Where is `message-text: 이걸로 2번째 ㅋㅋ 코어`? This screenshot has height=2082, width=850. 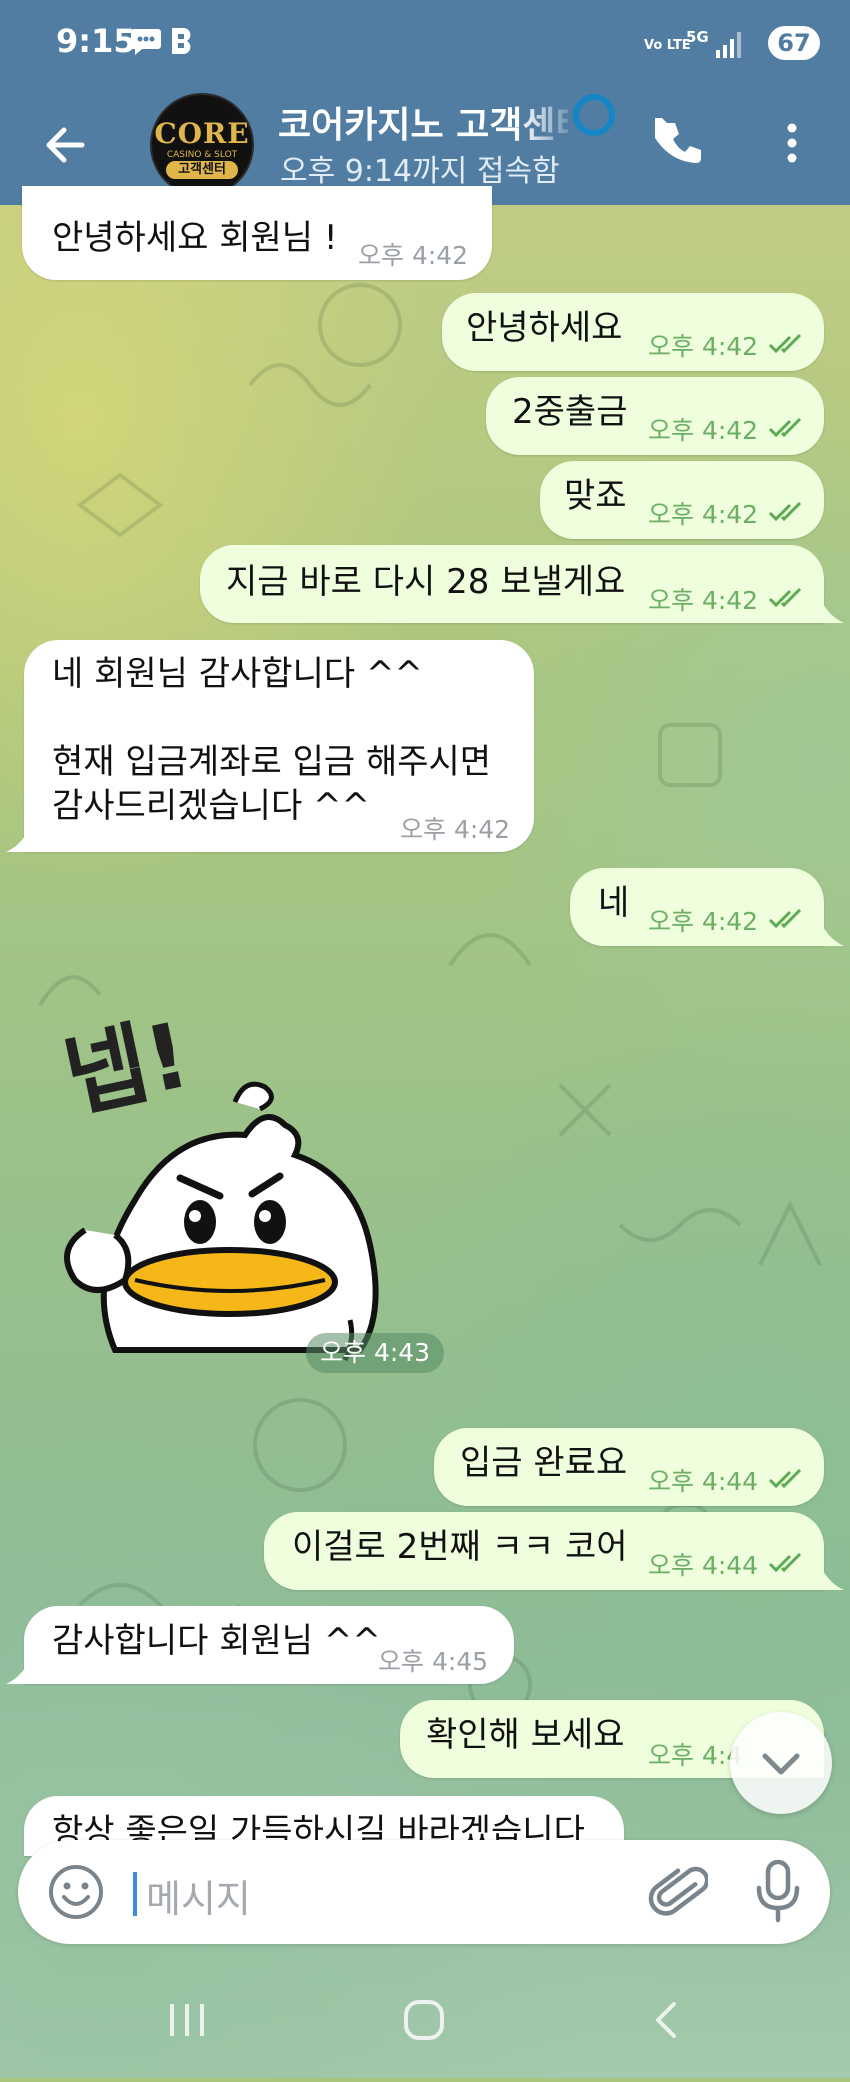 message-text: 이걸로 2번째 ㅋㅋ 코어 is located at coordinates (460, 1547).